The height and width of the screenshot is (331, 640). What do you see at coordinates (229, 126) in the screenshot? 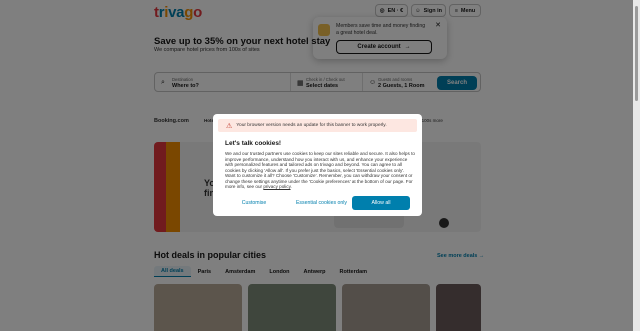
I see `warning-icon: ⚠` at bounding box center [229, 126].